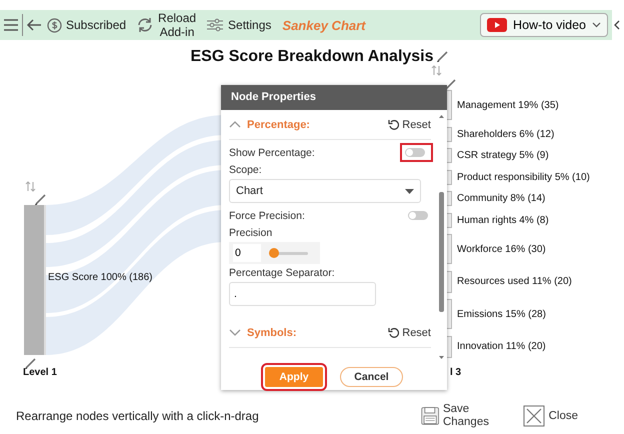  What do you see at coordinates (501, 198) in the screenshot?
I see `node-label: Community 8% (14)` at bounding box center [501, 198].